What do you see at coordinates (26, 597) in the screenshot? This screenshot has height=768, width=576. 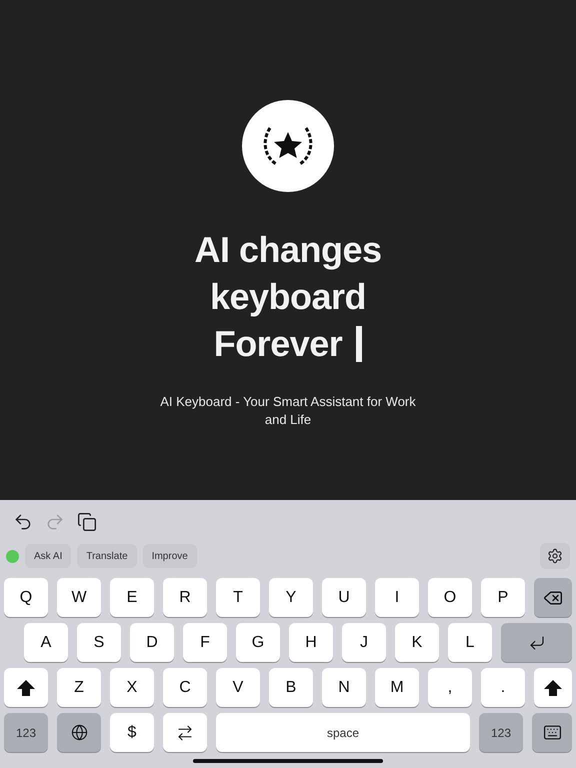 I see `key: Q` at bounding box center [26, 597].